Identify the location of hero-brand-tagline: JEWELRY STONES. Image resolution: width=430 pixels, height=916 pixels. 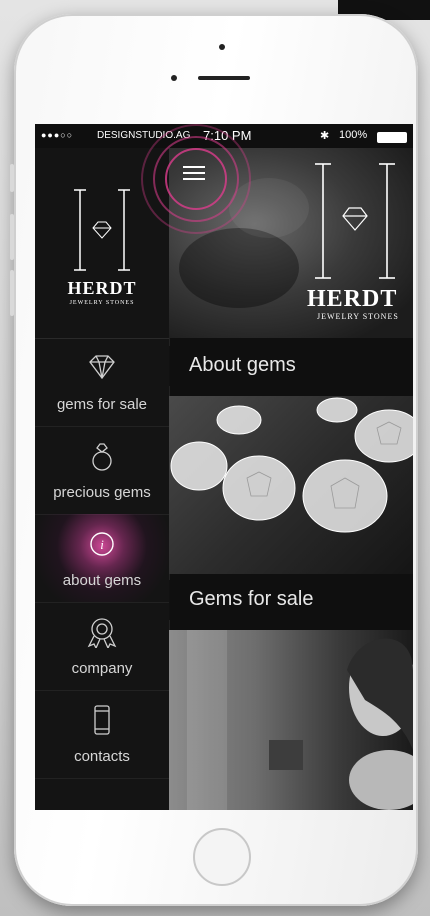
(358, 316).